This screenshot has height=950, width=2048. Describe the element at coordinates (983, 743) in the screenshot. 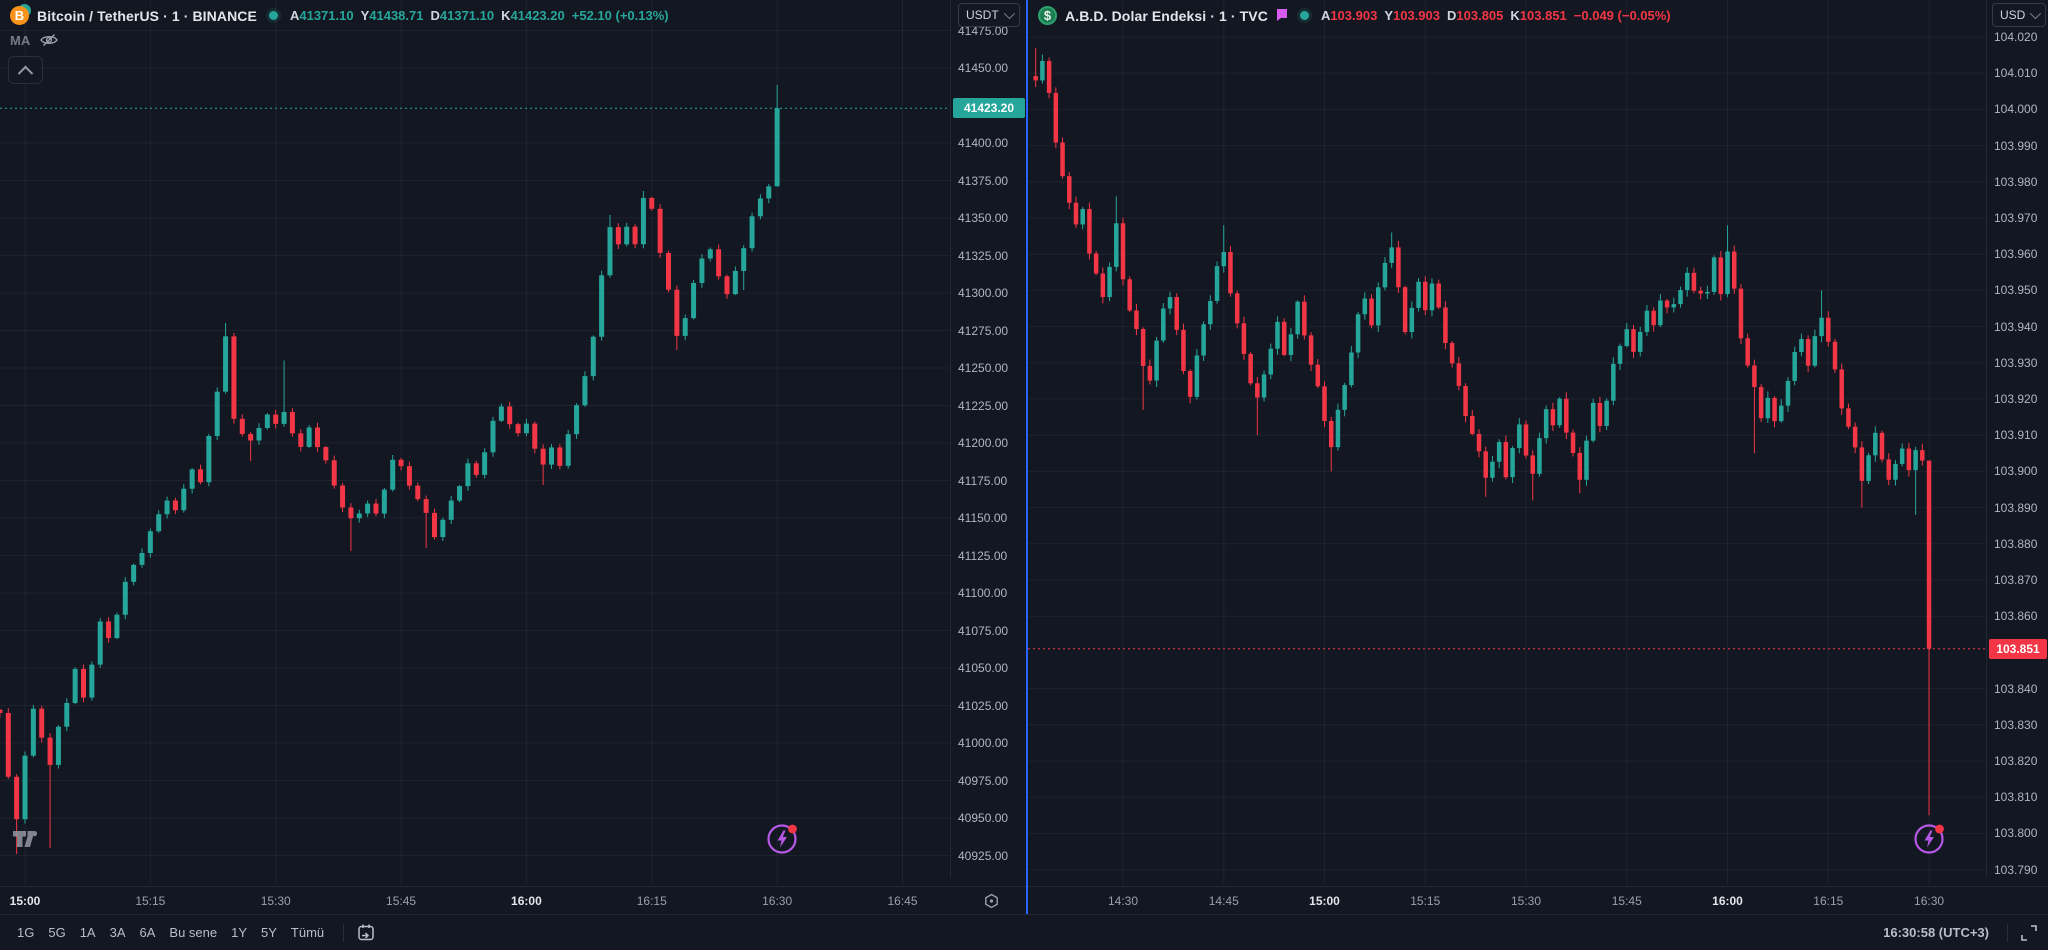

I see `price-tick-label: 41000.00` at that location.